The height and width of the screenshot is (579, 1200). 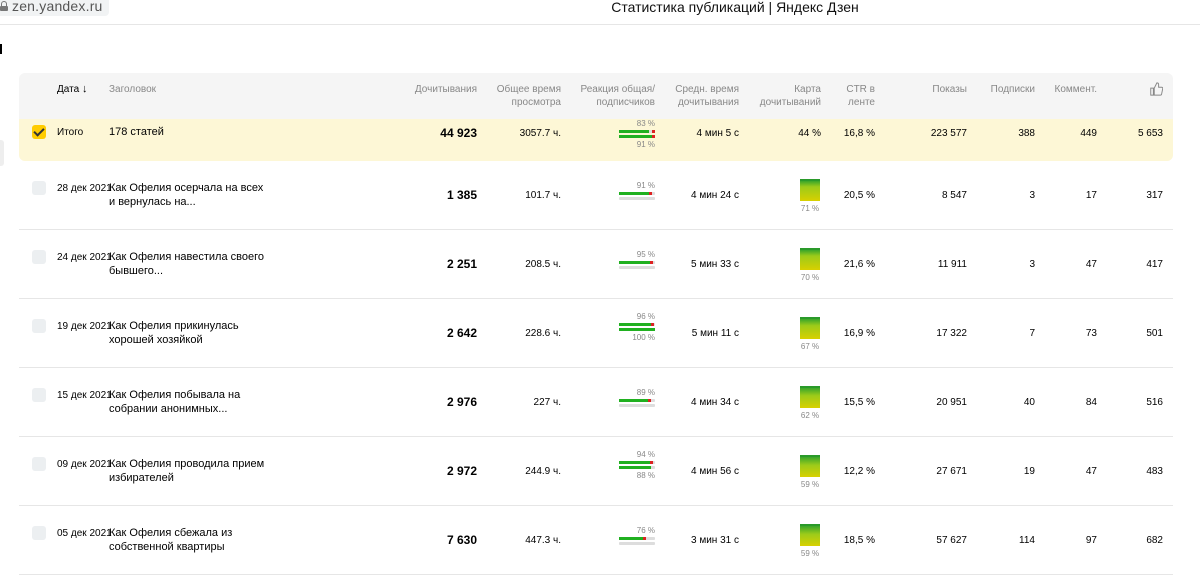 I want to click on row-avg-time: 5 мин 33 с, so click(x=714, y=264).